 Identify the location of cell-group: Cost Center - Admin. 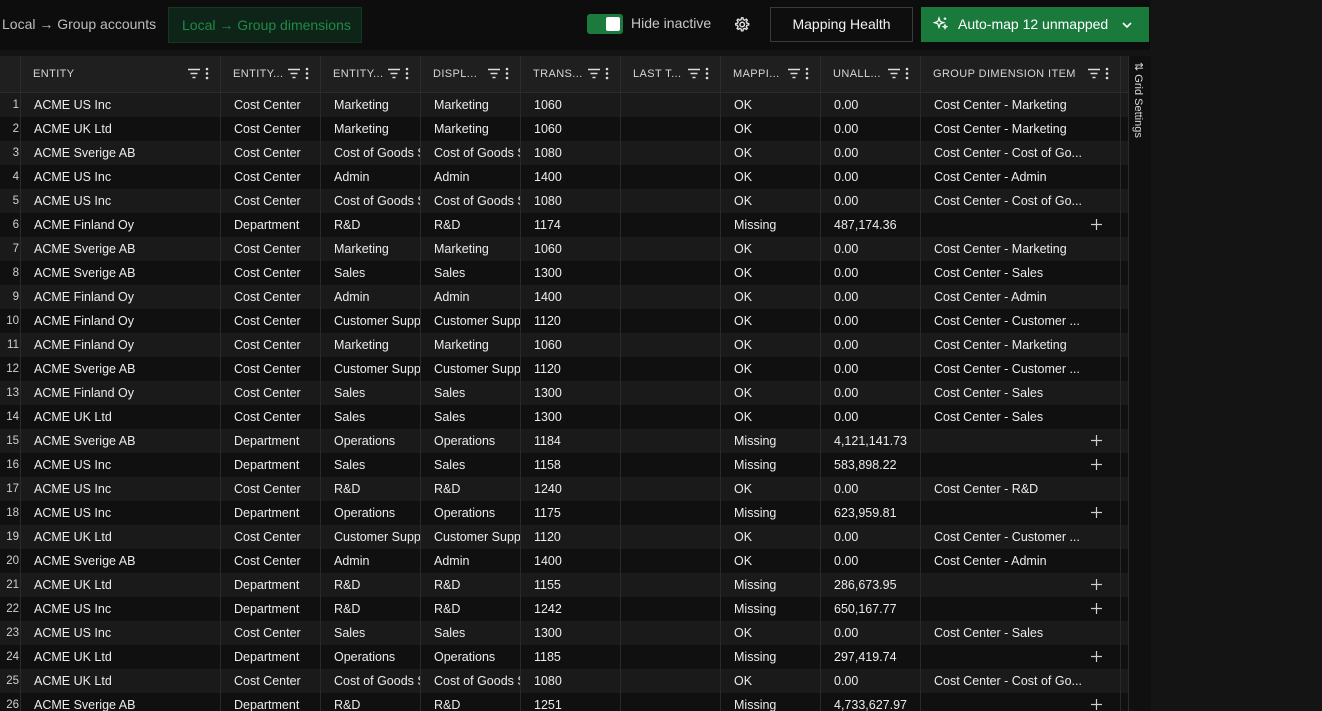
(1021, 297).